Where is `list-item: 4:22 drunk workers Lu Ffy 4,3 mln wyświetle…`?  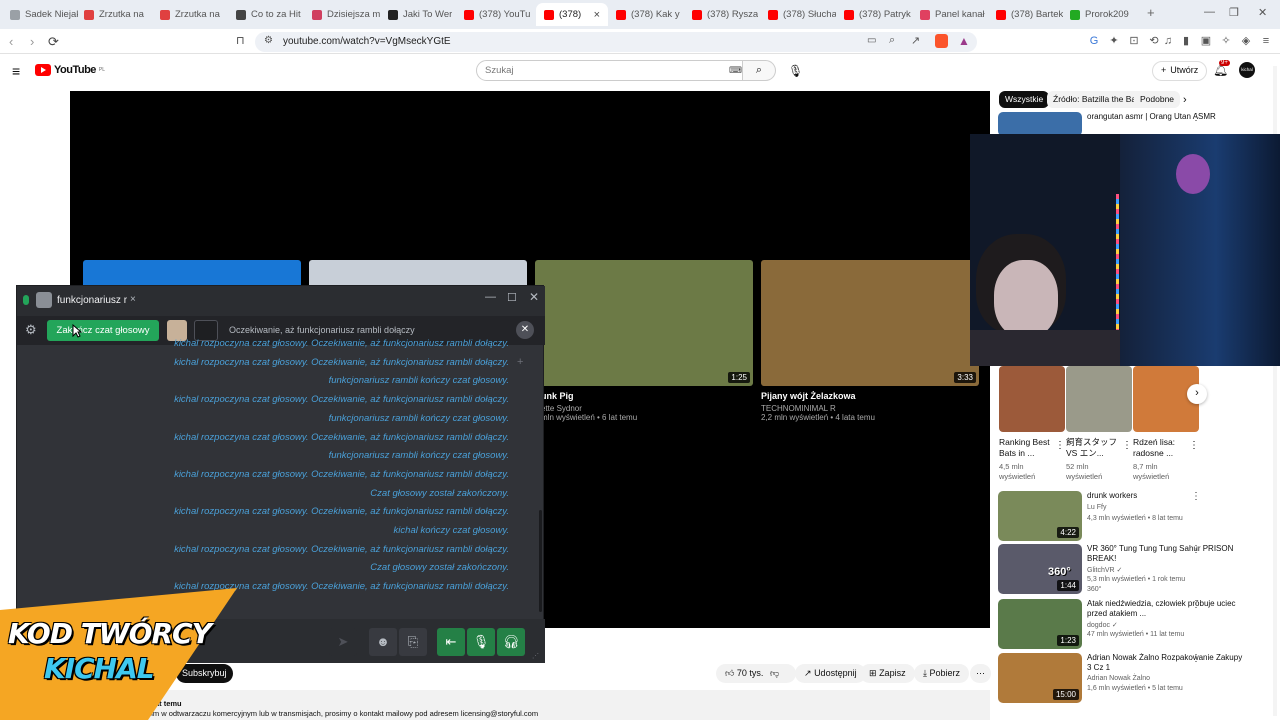 list-item: 4:22 drunk workers Lu Ffy 4,3 mln wyświetle… is located at coordinates (1134, 517).